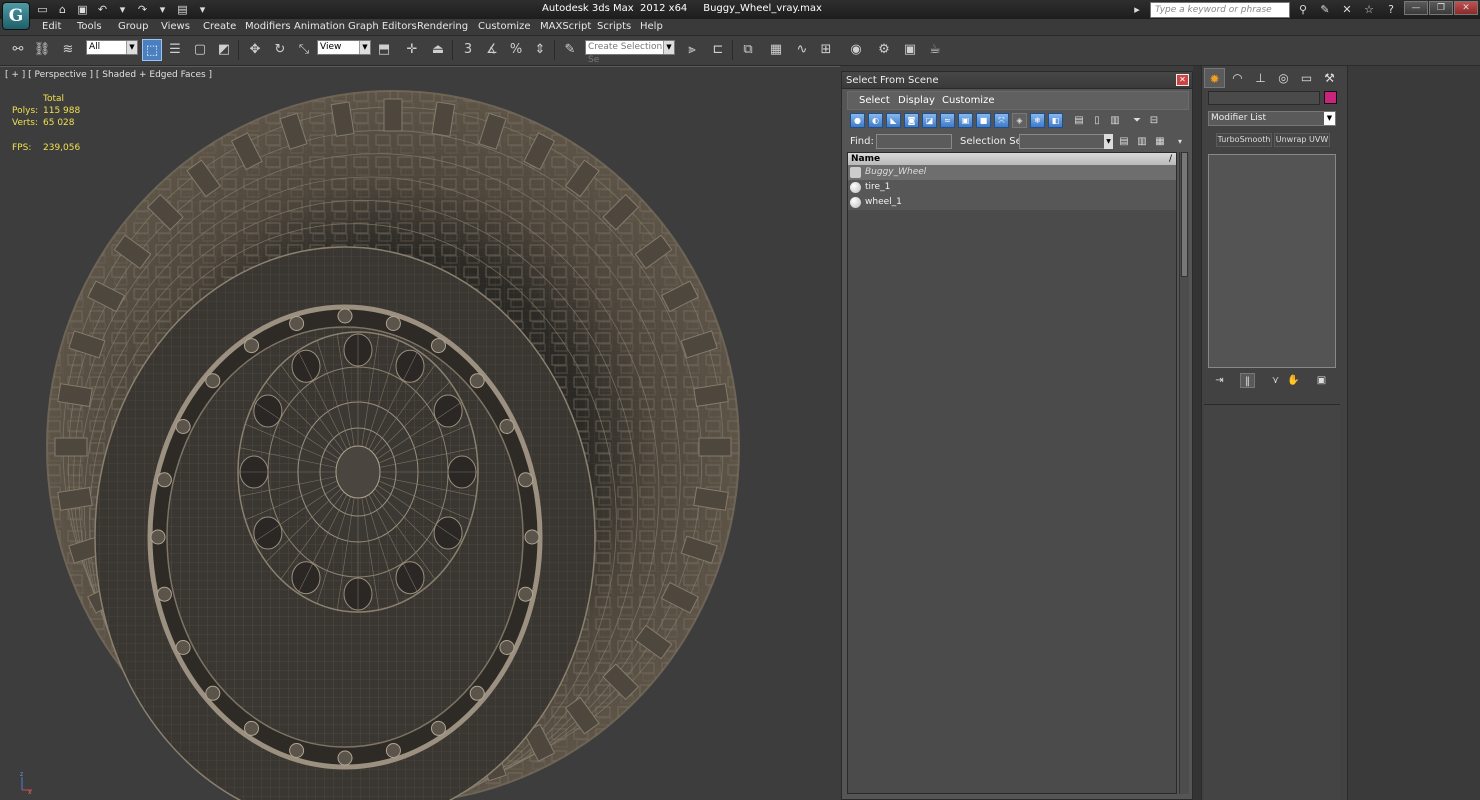 The image size is (1480, 800). What do you see at coordinates (202, 9) in the screenshot?
I see `quick-access-dropdown-icon: ▾` at bounding box center [202, 9].